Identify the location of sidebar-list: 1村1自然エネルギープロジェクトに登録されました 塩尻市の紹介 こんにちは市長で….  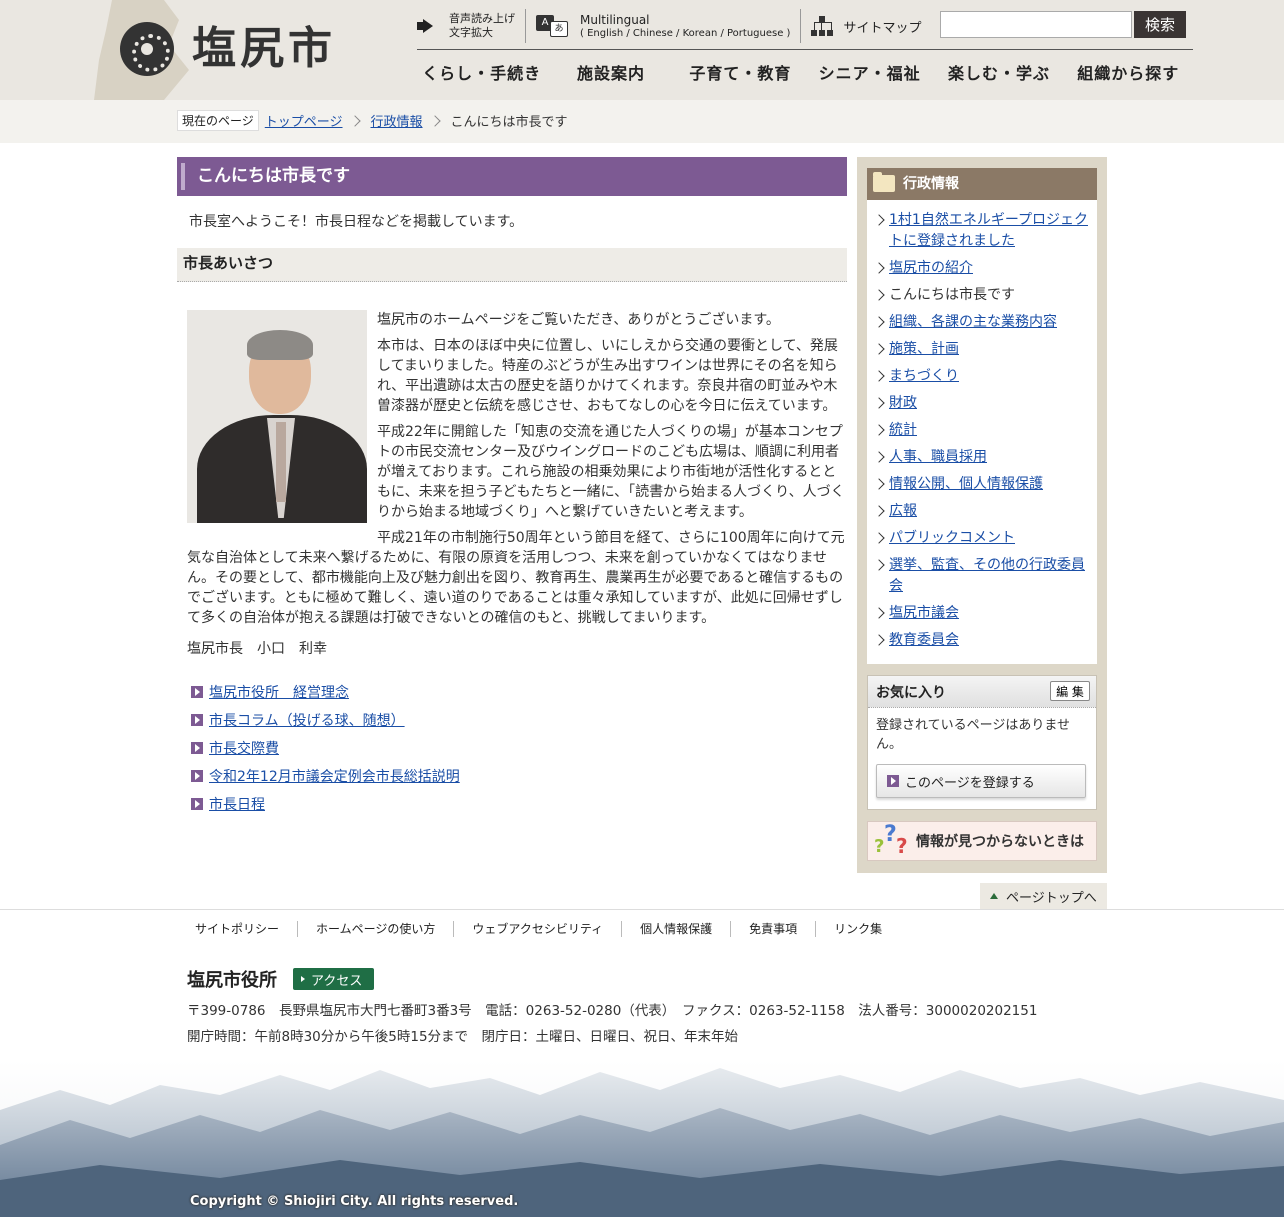
(982, 425).